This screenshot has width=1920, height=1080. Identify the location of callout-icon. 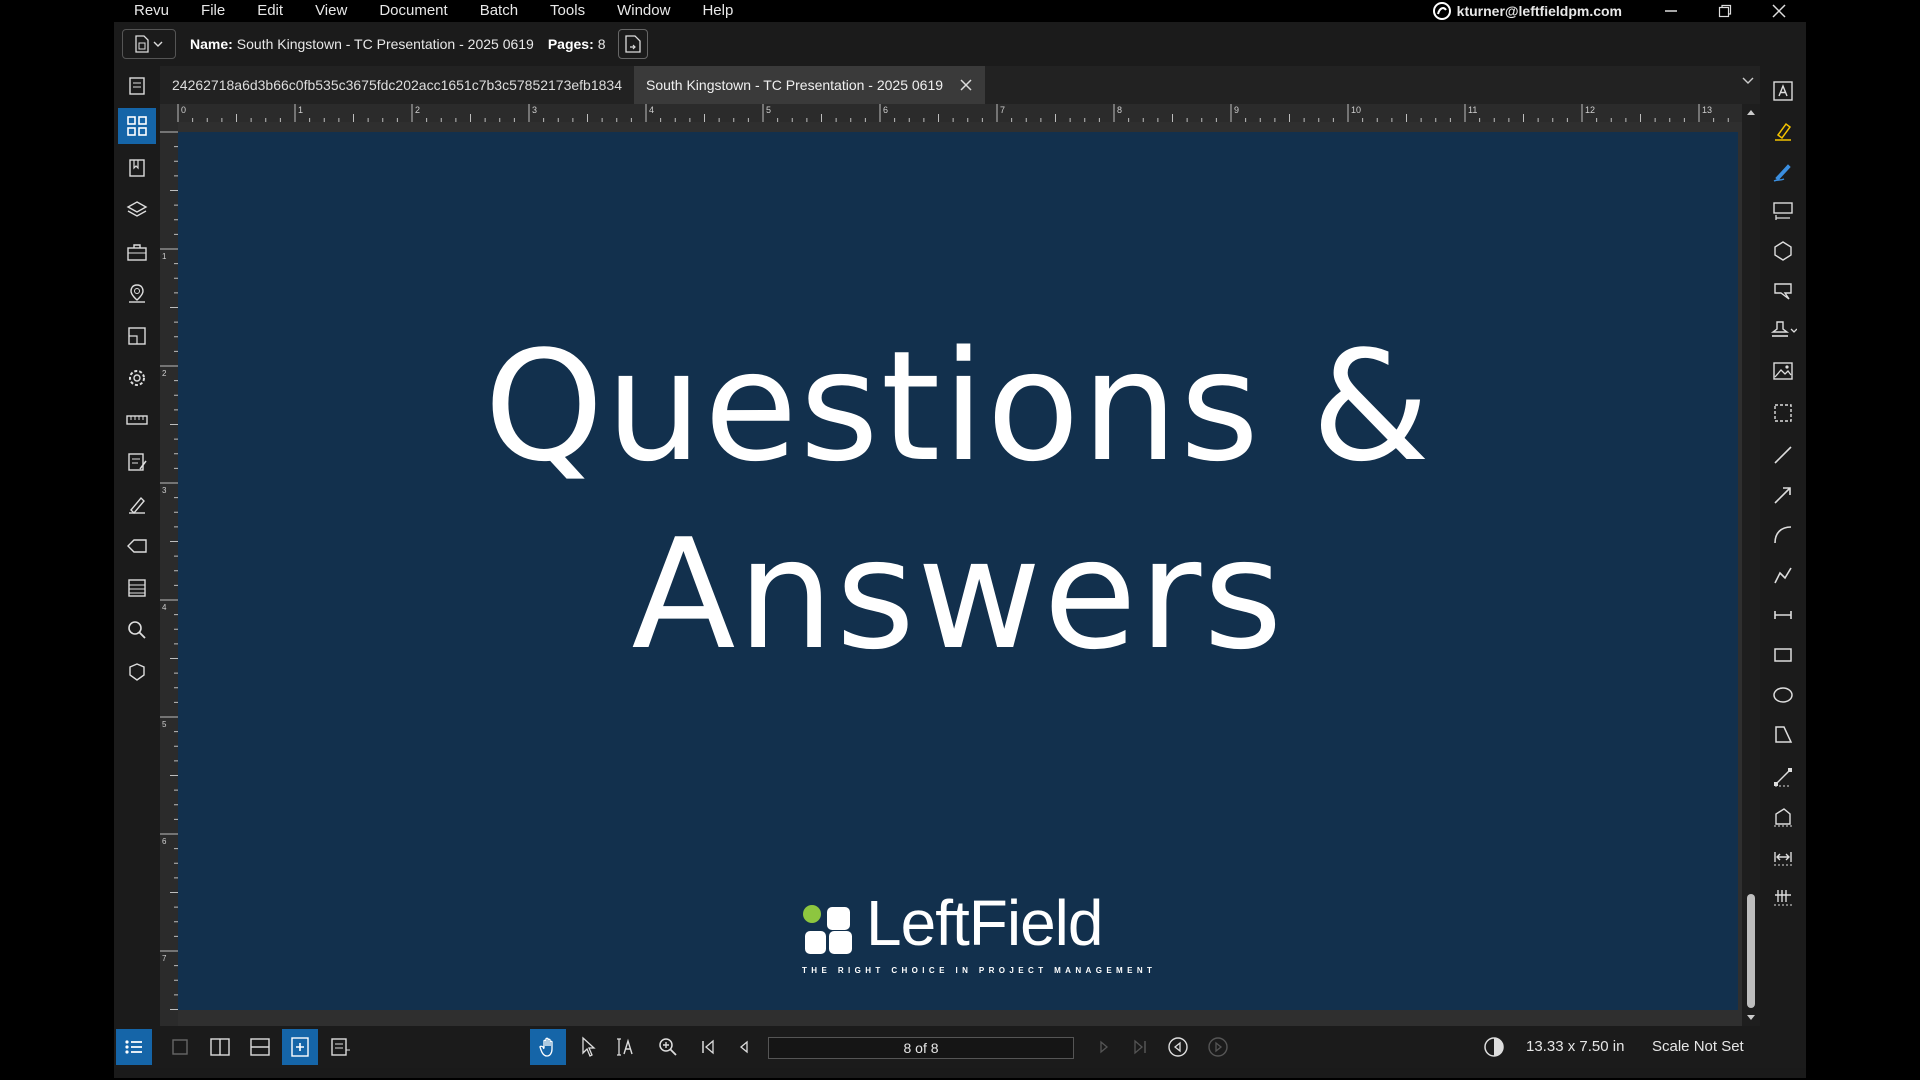
(1783, 211).